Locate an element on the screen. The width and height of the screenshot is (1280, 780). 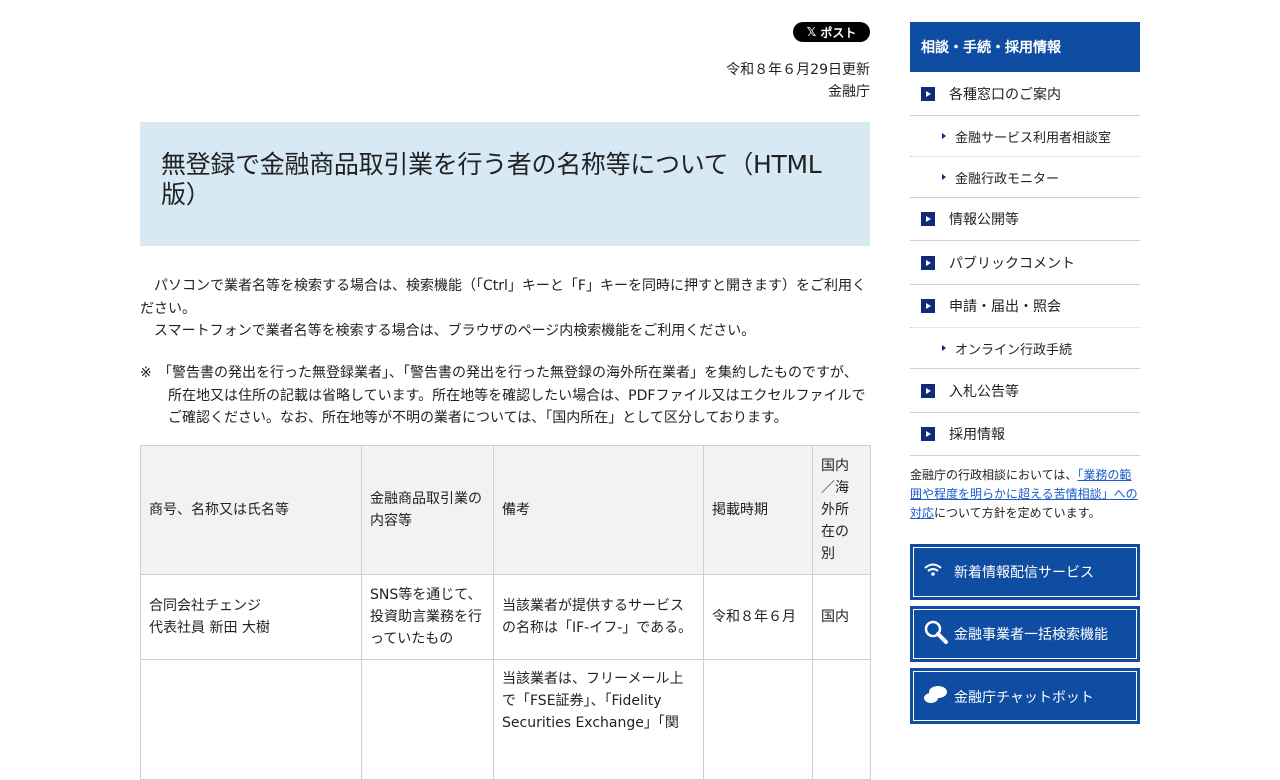
sidebar-item-contact-windows: 各種窓口のご案内 is located at coordinates (1025, 94).